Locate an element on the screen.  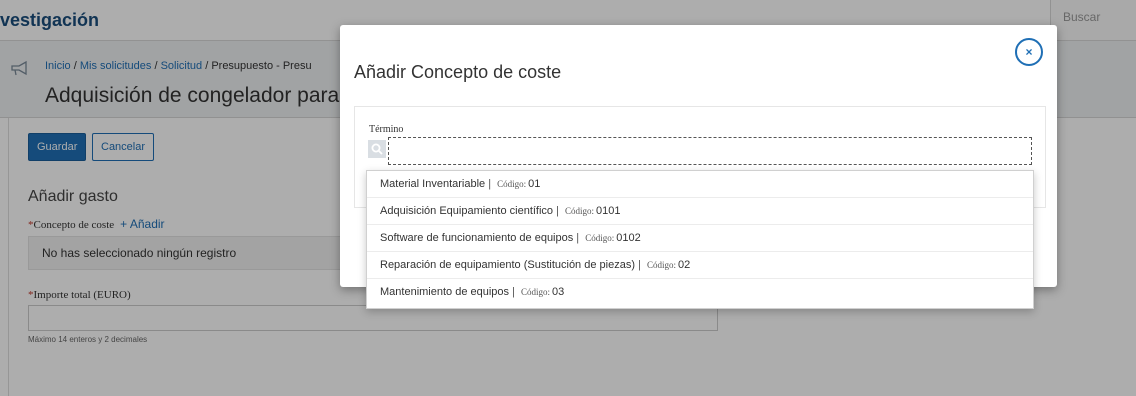
result-name: Material Inventariable is located at coordinates (433, 184).